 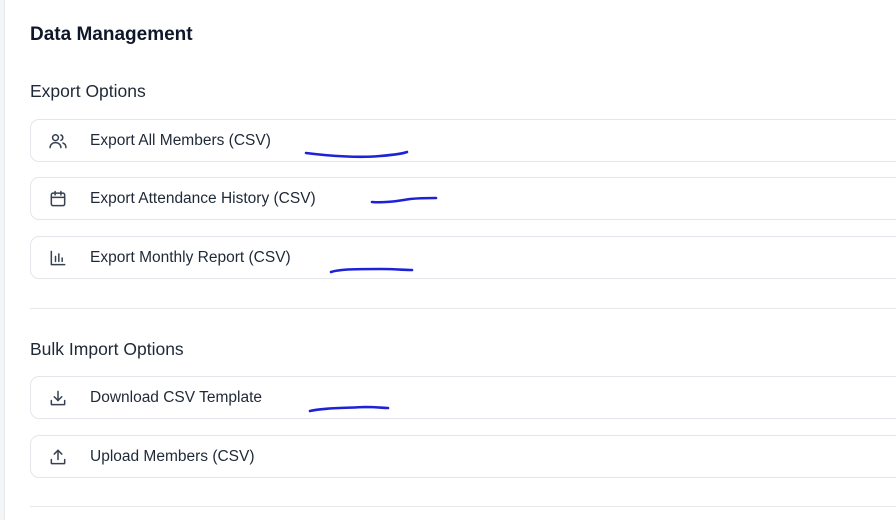 What do you see at coordinates (180, 140) in the screenshot?
I see `export-all-members-label: Export All Members (CSV)` at bounding box center [180, 140].